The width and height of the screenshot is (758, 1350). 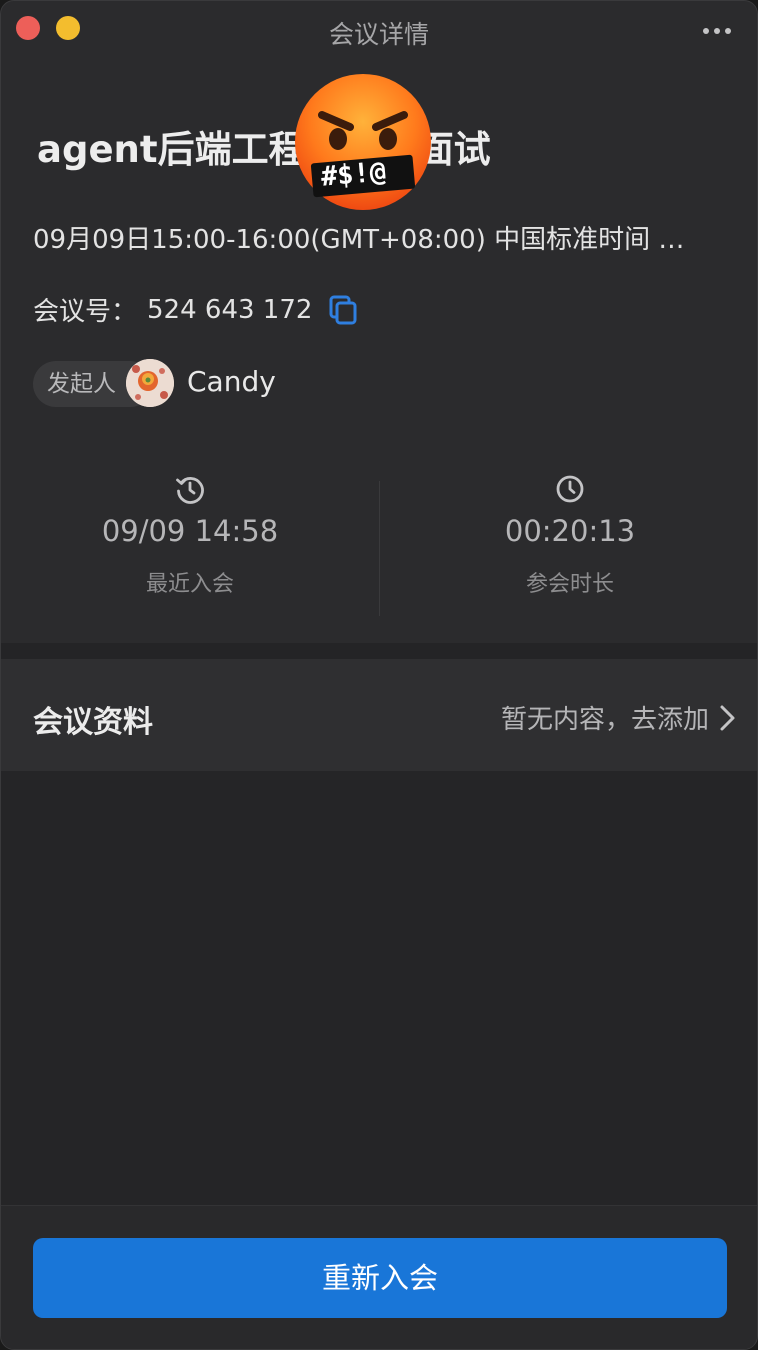 I want to click on copy-icon, so click(x=343, y=310).